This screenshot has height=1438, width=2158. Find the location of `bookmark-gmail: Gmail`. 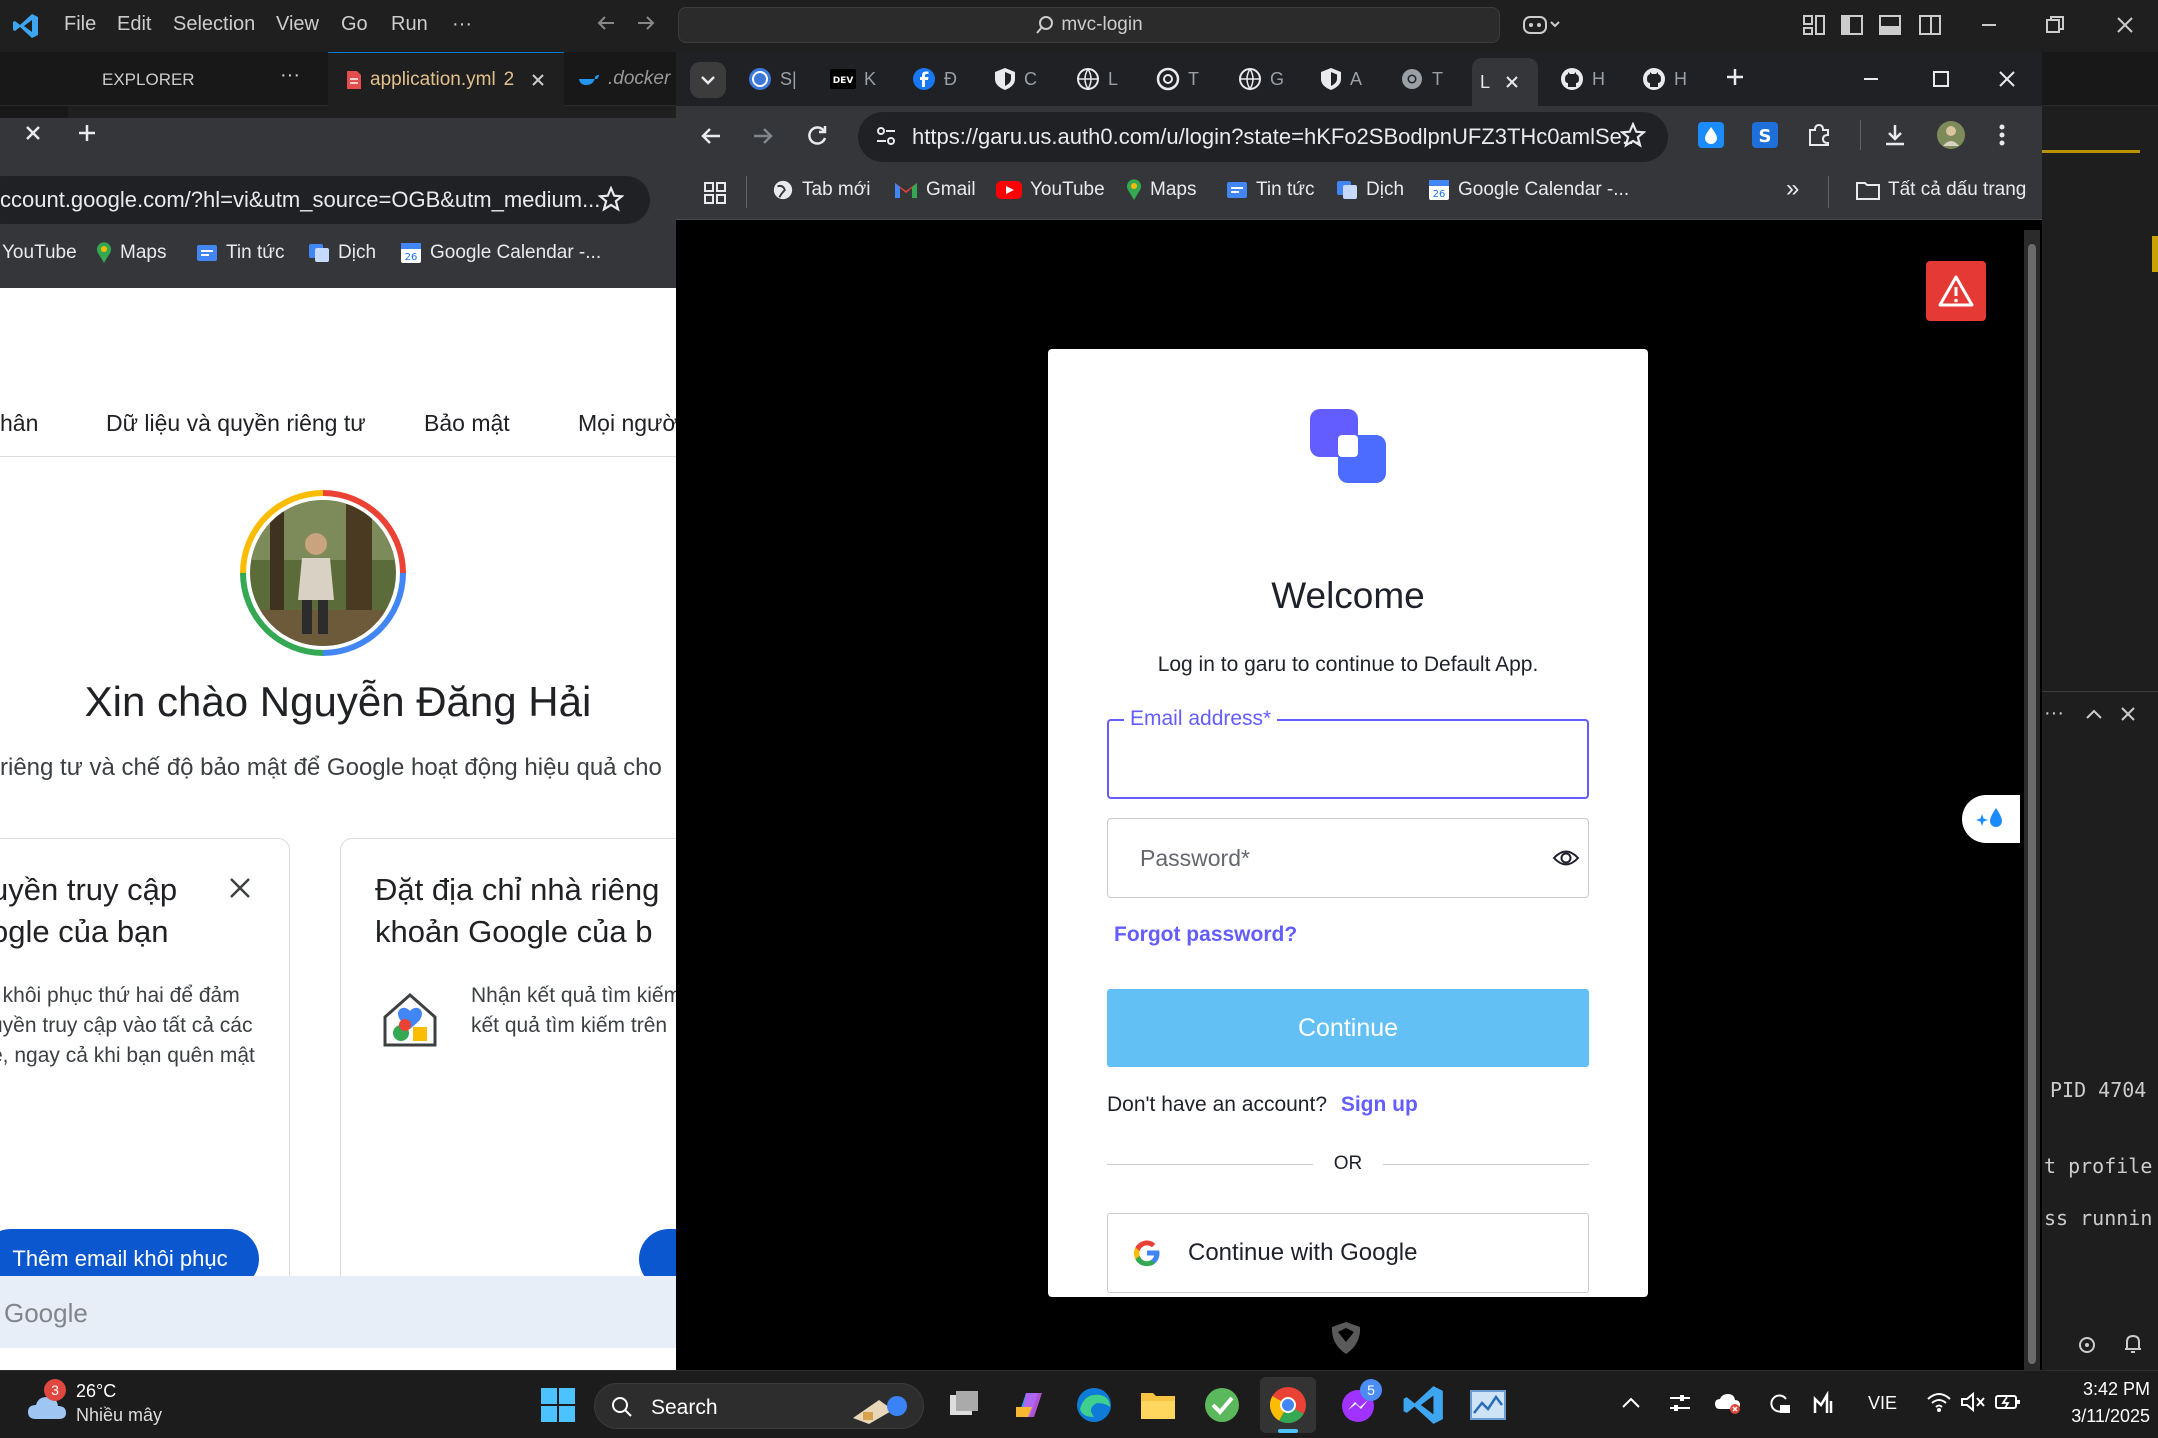

bookmark-gmail: Gmail is located at coordinates (935, 190).